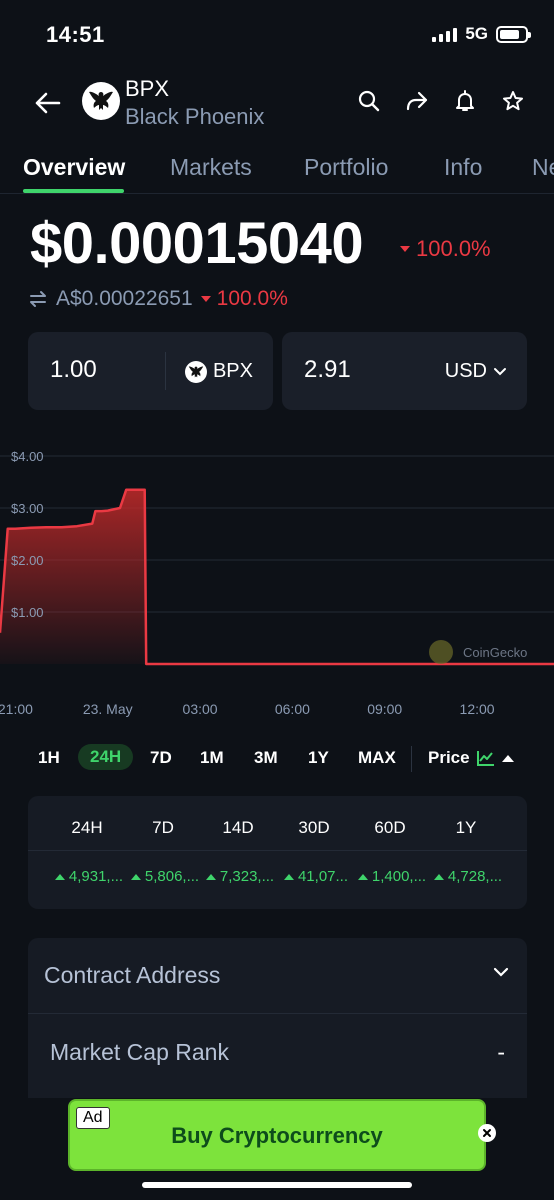  I want to click on ad-text: Buy Cryptocurrency, so click(277, 1135).